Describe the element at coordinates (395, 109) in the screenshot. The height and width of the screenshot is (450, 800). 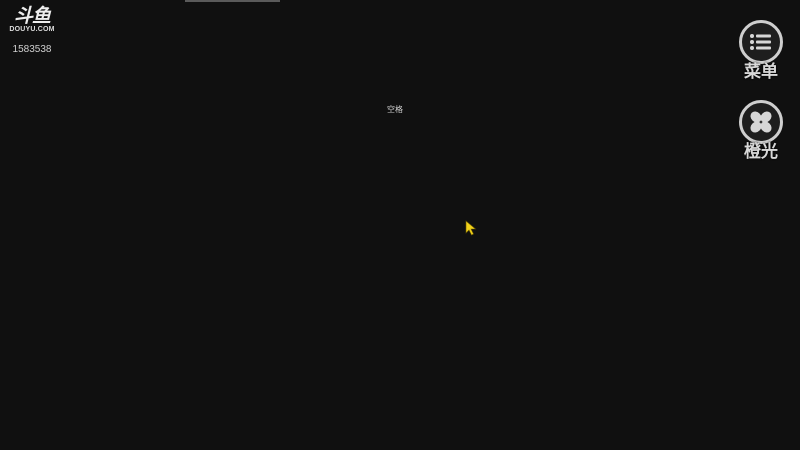
I see `key-hint-label: 空格` at that location.